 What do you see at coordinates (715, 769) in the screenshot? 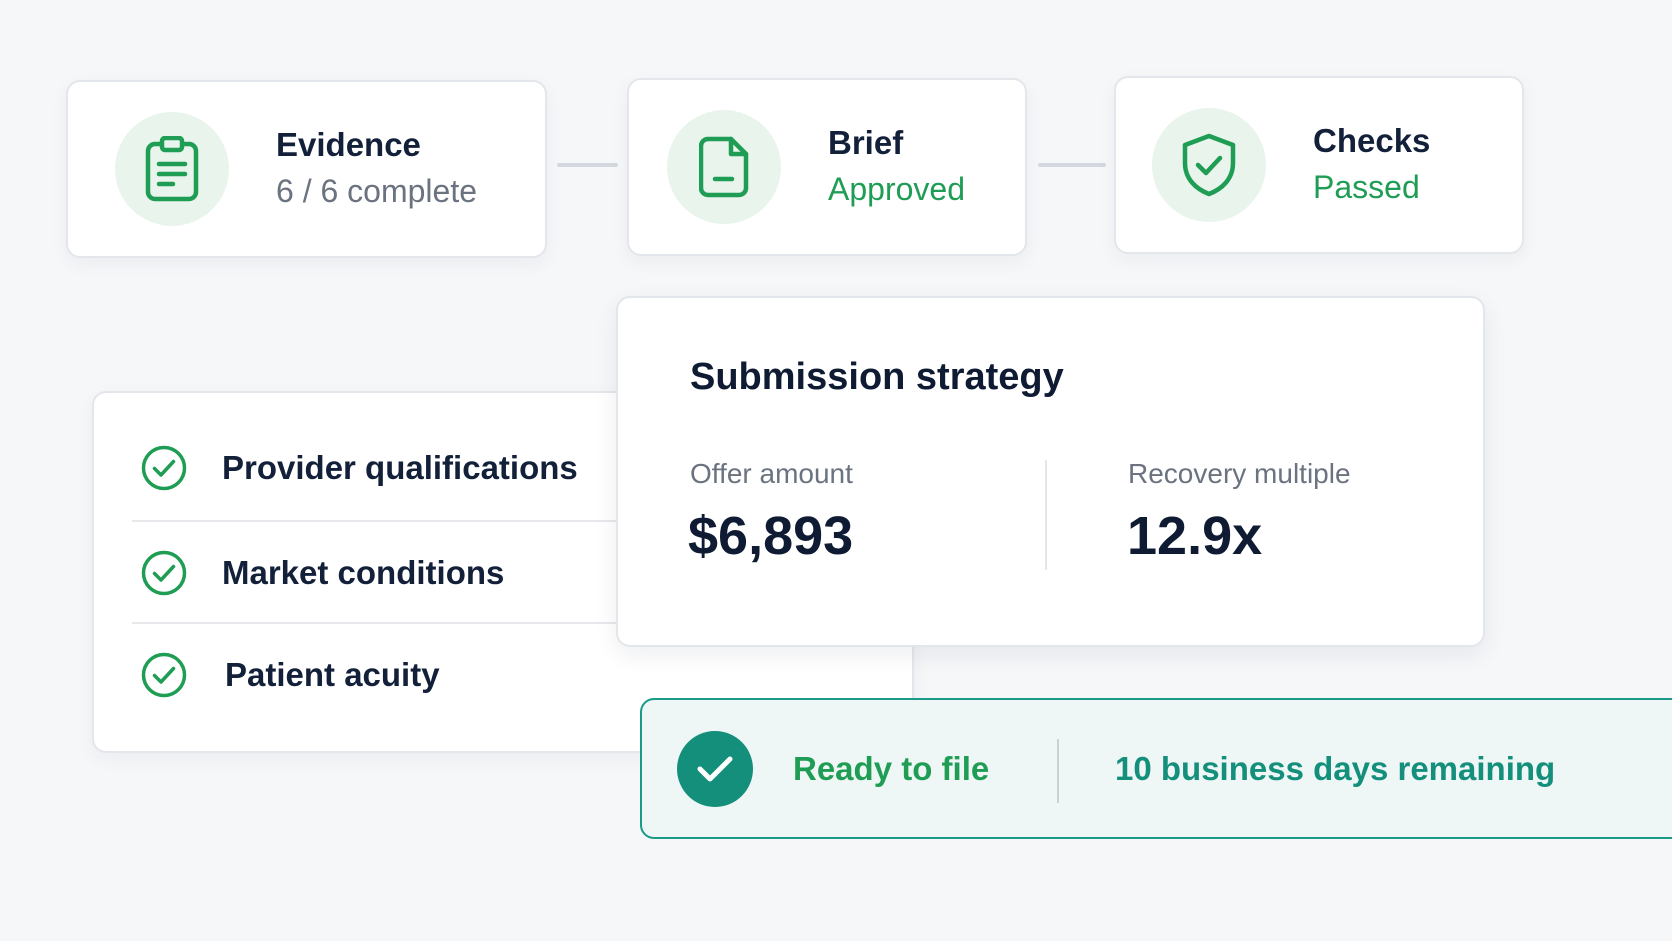
I see `check-badge-icon` at bounding box center [715, 769].